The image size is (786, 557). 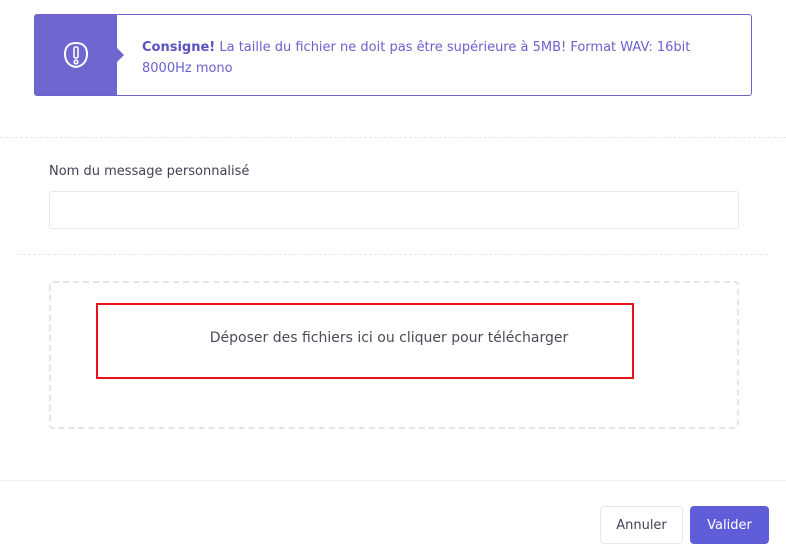 What do you see at coordinates (149, 171) in the screenshot?
I see `name-field-label: Nom du message personnalisé` at bounding box center [149, 171].